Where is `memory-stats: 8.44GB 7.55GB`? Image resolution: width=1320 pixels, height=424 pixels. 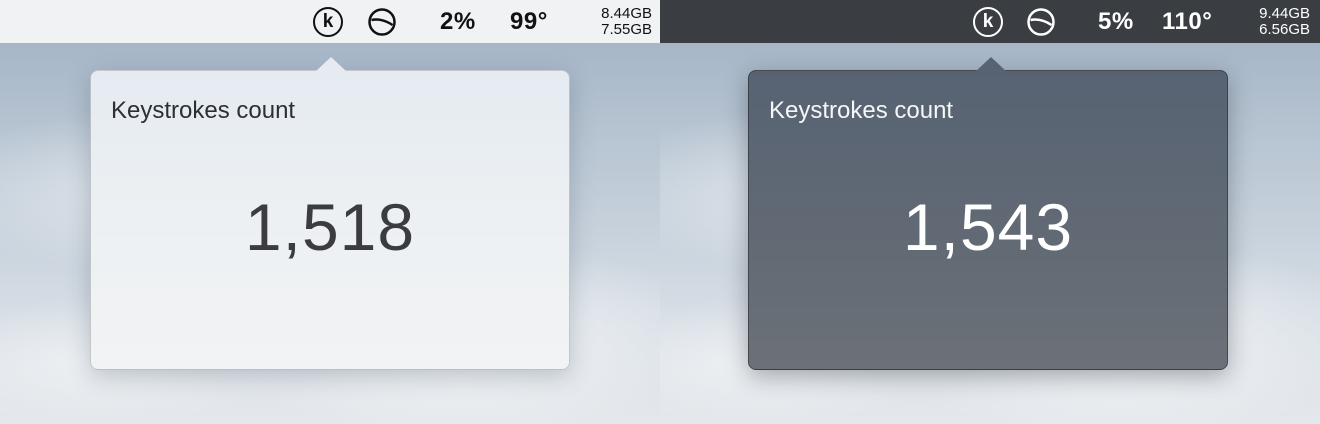
memory-stats: 8.44GB 7.55GB is located at coordinates (618, 21).